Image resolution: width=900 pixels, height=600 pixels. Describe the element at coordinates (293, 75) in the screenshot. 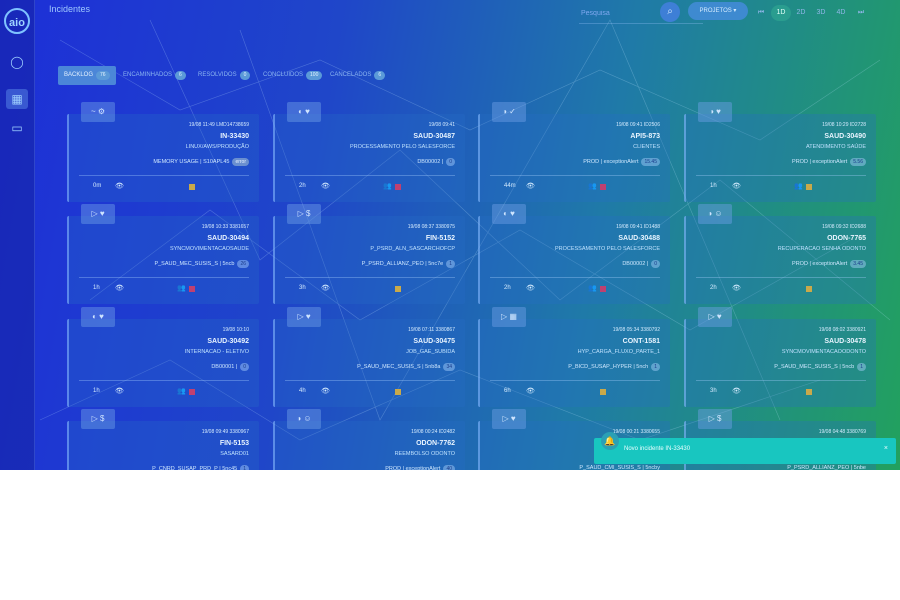

I see `tab-concluidos: CONCLUIDOS 100` at that location.